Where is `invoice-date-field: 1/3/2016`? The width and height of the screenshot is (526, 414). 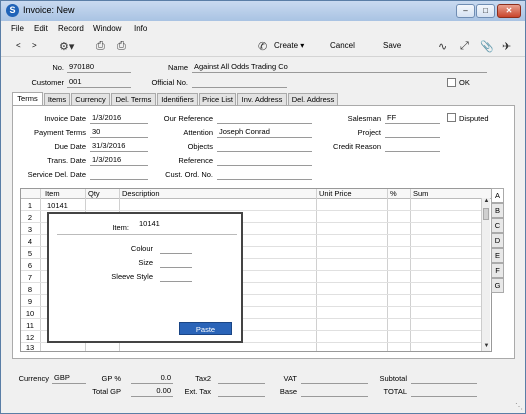 invoice-date-field: 1/3/2016 is located at coordinates (119, 118).